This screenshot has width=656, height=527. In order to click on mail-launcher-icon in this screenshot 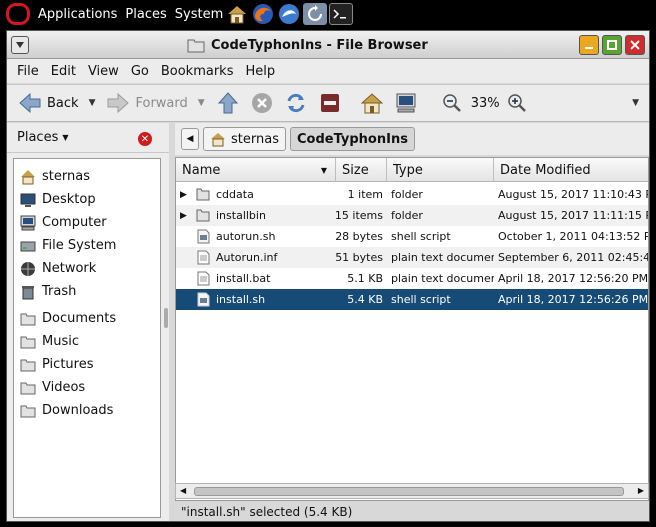, I will do `click(289, 14)`.